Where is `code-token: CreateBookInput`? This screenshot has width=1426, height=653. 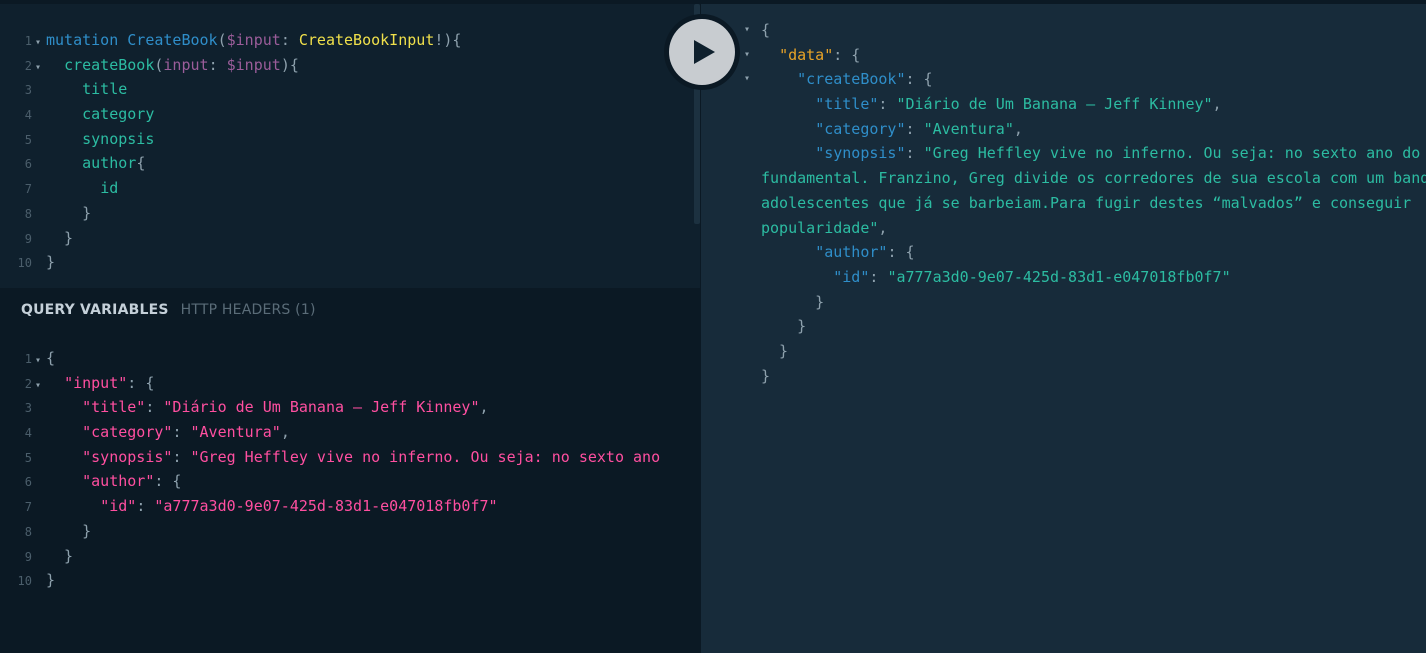 code-token: CreateBookInput is located at coordinates (366, 40).